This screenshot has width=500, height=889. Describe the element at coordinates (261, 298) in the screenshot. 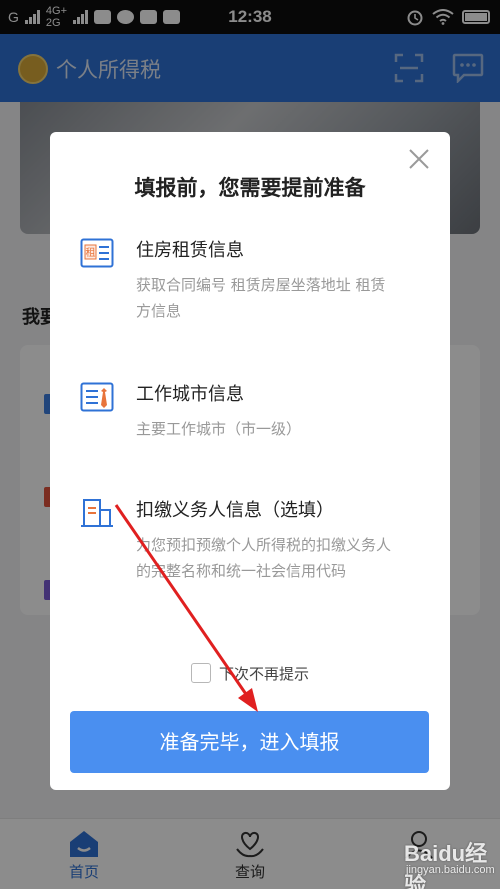

I see `prep-item-description: 获取合同编号 租赁房屋坐落地址 租赁方信息` at that location.